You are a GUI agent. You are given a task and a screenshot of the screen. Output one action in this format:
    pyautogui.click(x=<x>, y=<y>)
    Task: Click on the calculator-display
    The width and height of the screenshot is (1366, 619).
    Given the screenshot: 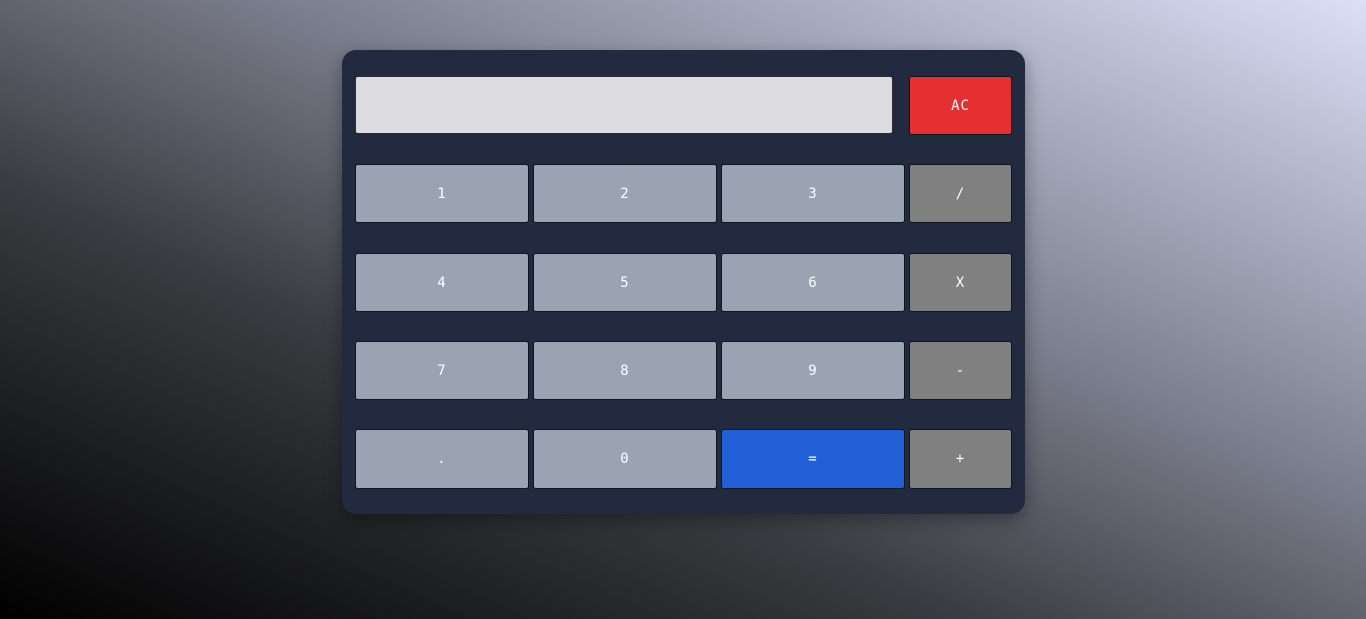 What is the action you would take?
    pyautogui.click(x=624, y=105)
    